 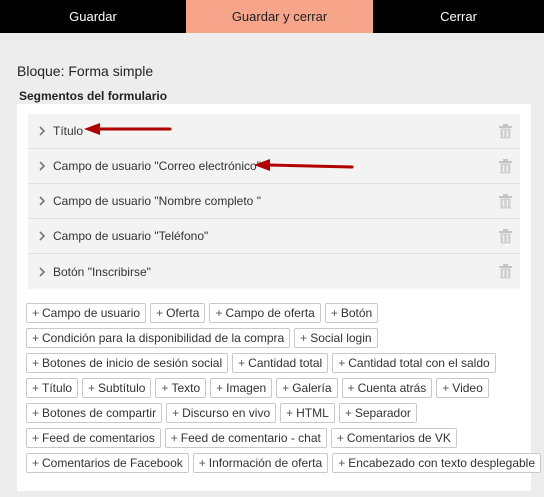 What do you see at coordinates (442, 463) in the screenshot?
I see `add-segment-label: Encabezado con texto desplegable` at bounding box center [442, 463].